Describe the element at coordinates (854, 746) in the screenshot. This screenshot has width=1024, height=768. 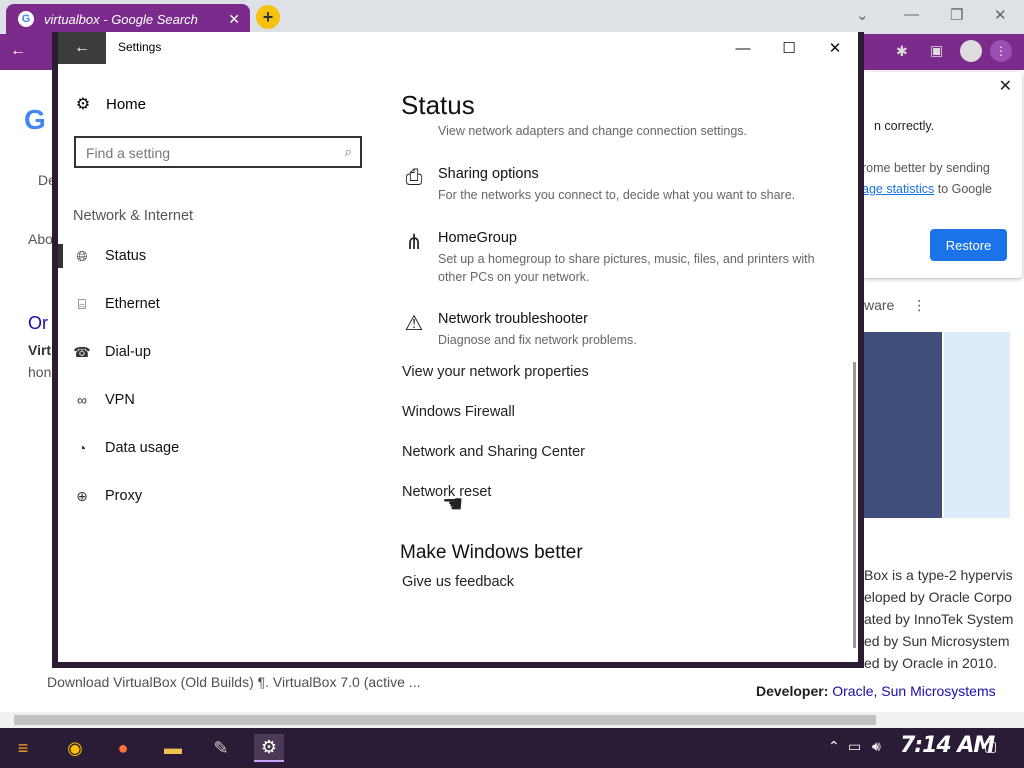
I see `network-icon: ▭` at that location.